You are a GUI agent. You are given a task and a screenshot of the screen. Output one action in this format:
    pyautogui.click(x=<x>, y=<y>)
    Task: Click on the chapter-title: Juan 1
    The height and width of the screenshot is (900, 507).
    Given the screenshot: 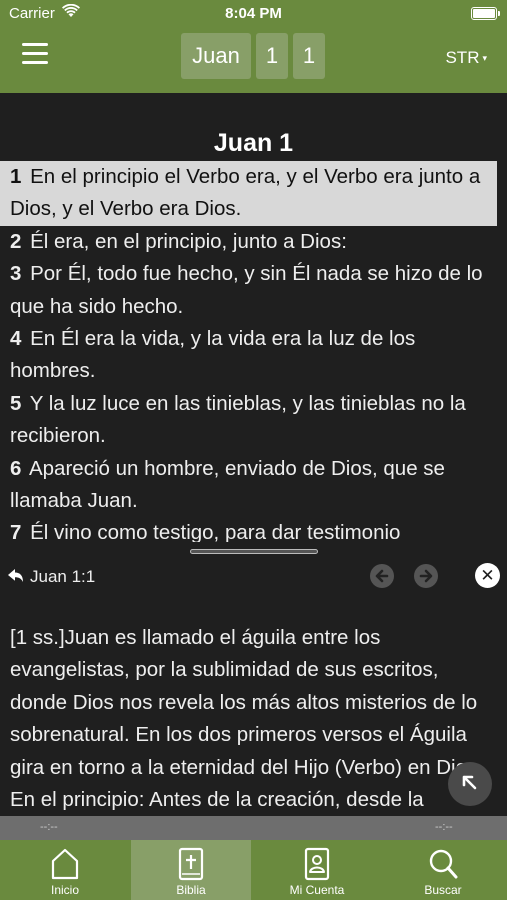 What is the action you would take?
    pyautogui.click(x=253, y=143)
    